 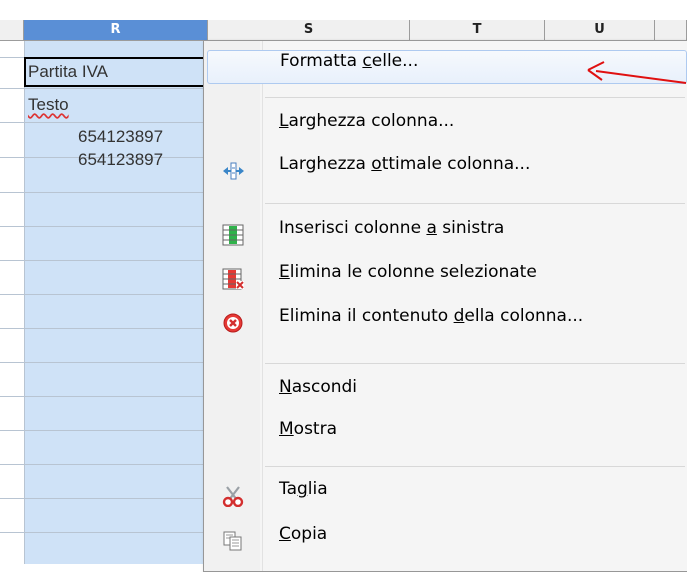 I want to click on annotation-arrow, so click(x=637, y=72).